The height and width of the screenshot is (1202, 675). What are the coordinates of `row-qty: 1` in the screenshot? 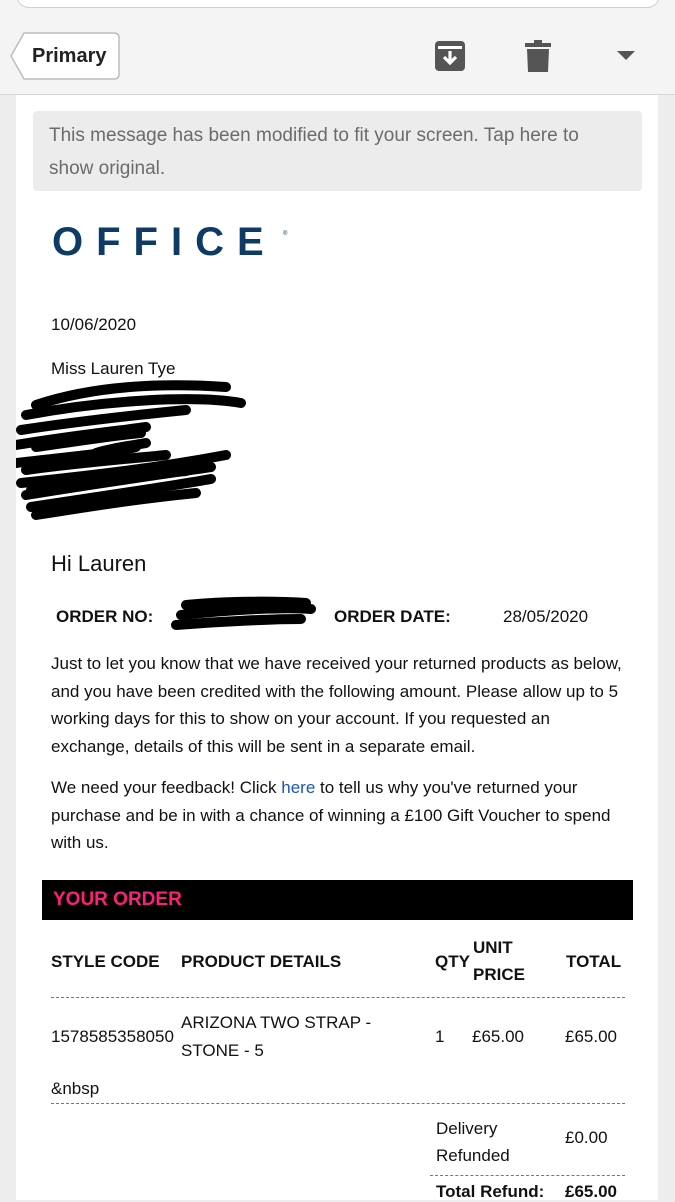 It's located at (440, 1036).